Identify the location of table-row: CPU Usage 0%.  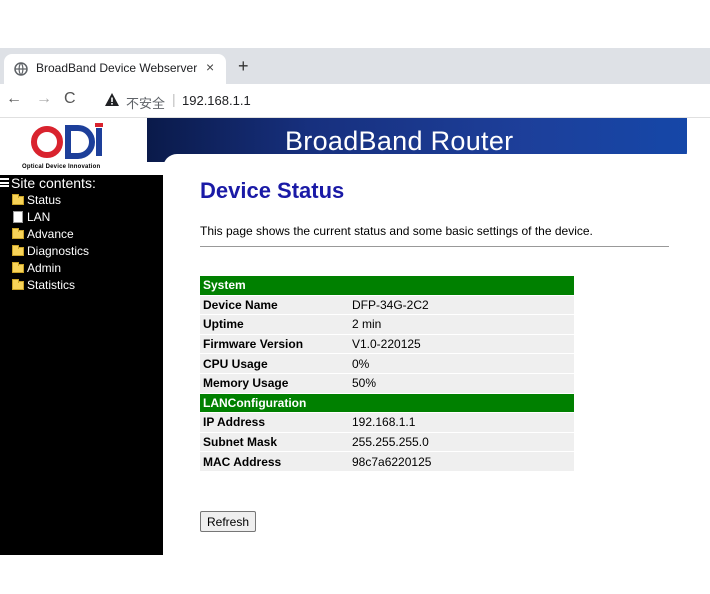
(387, 363).